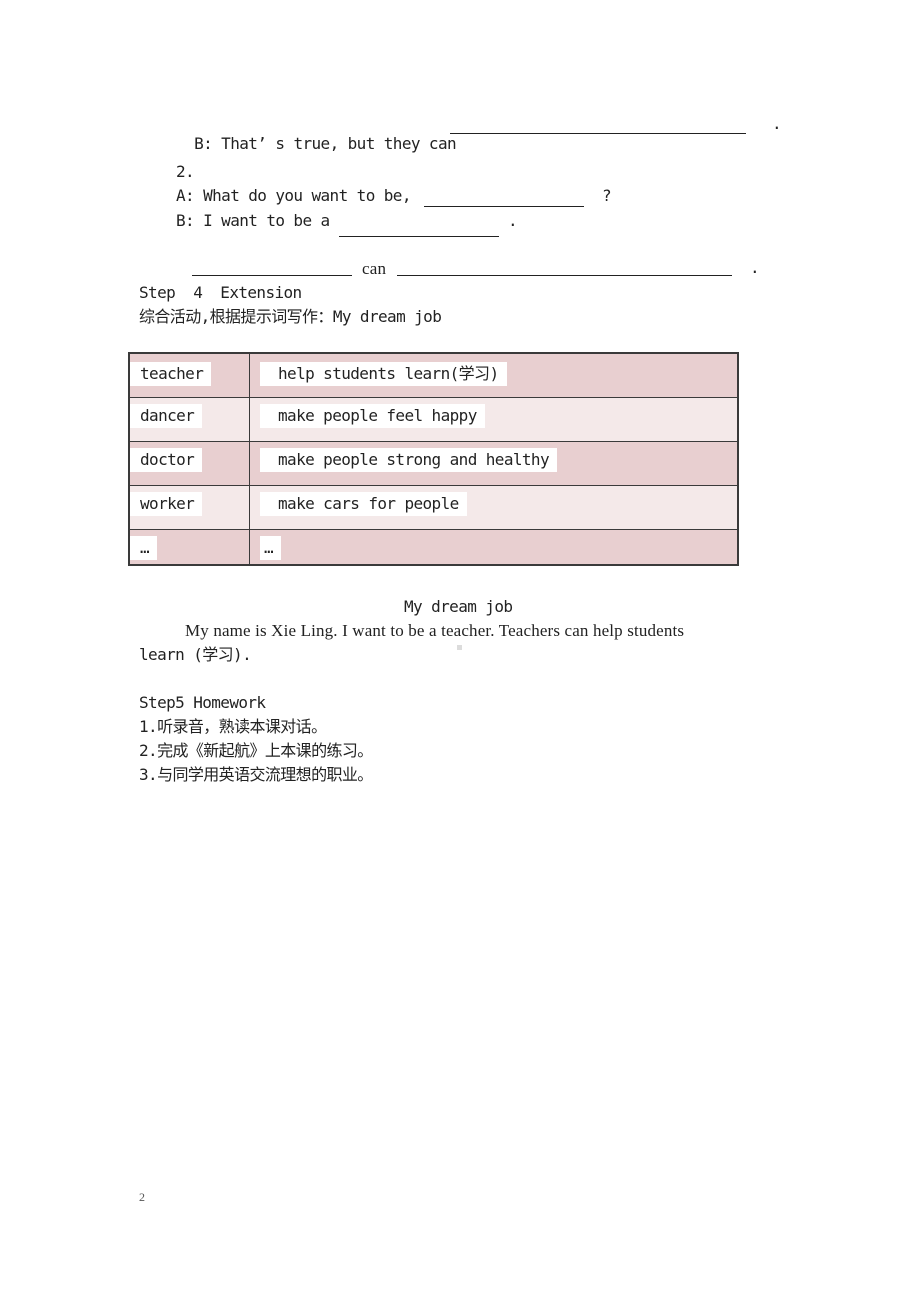 This screenshot has height=1302, width=920. Describe the element at coordinates (408, 460) in the screenshot. I see `job-description: make people strong and healthy` at that location.